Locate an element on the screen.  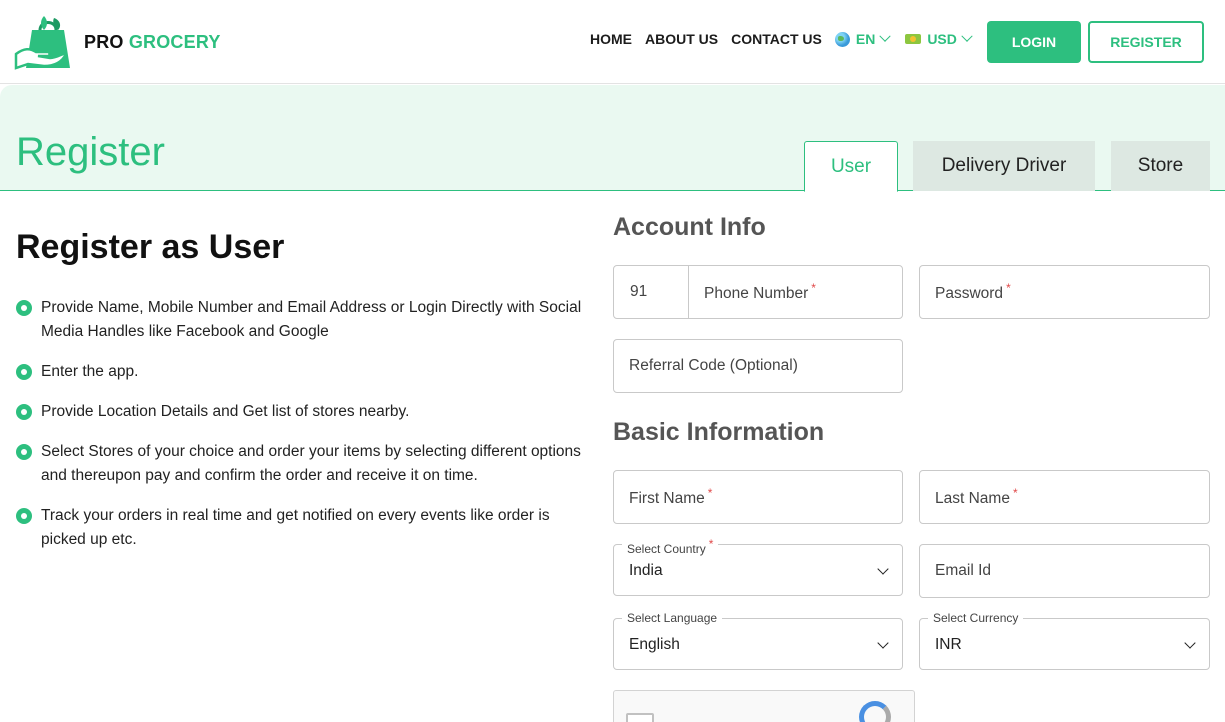
currency-select-value: INR is located at coordinates (948, 644).